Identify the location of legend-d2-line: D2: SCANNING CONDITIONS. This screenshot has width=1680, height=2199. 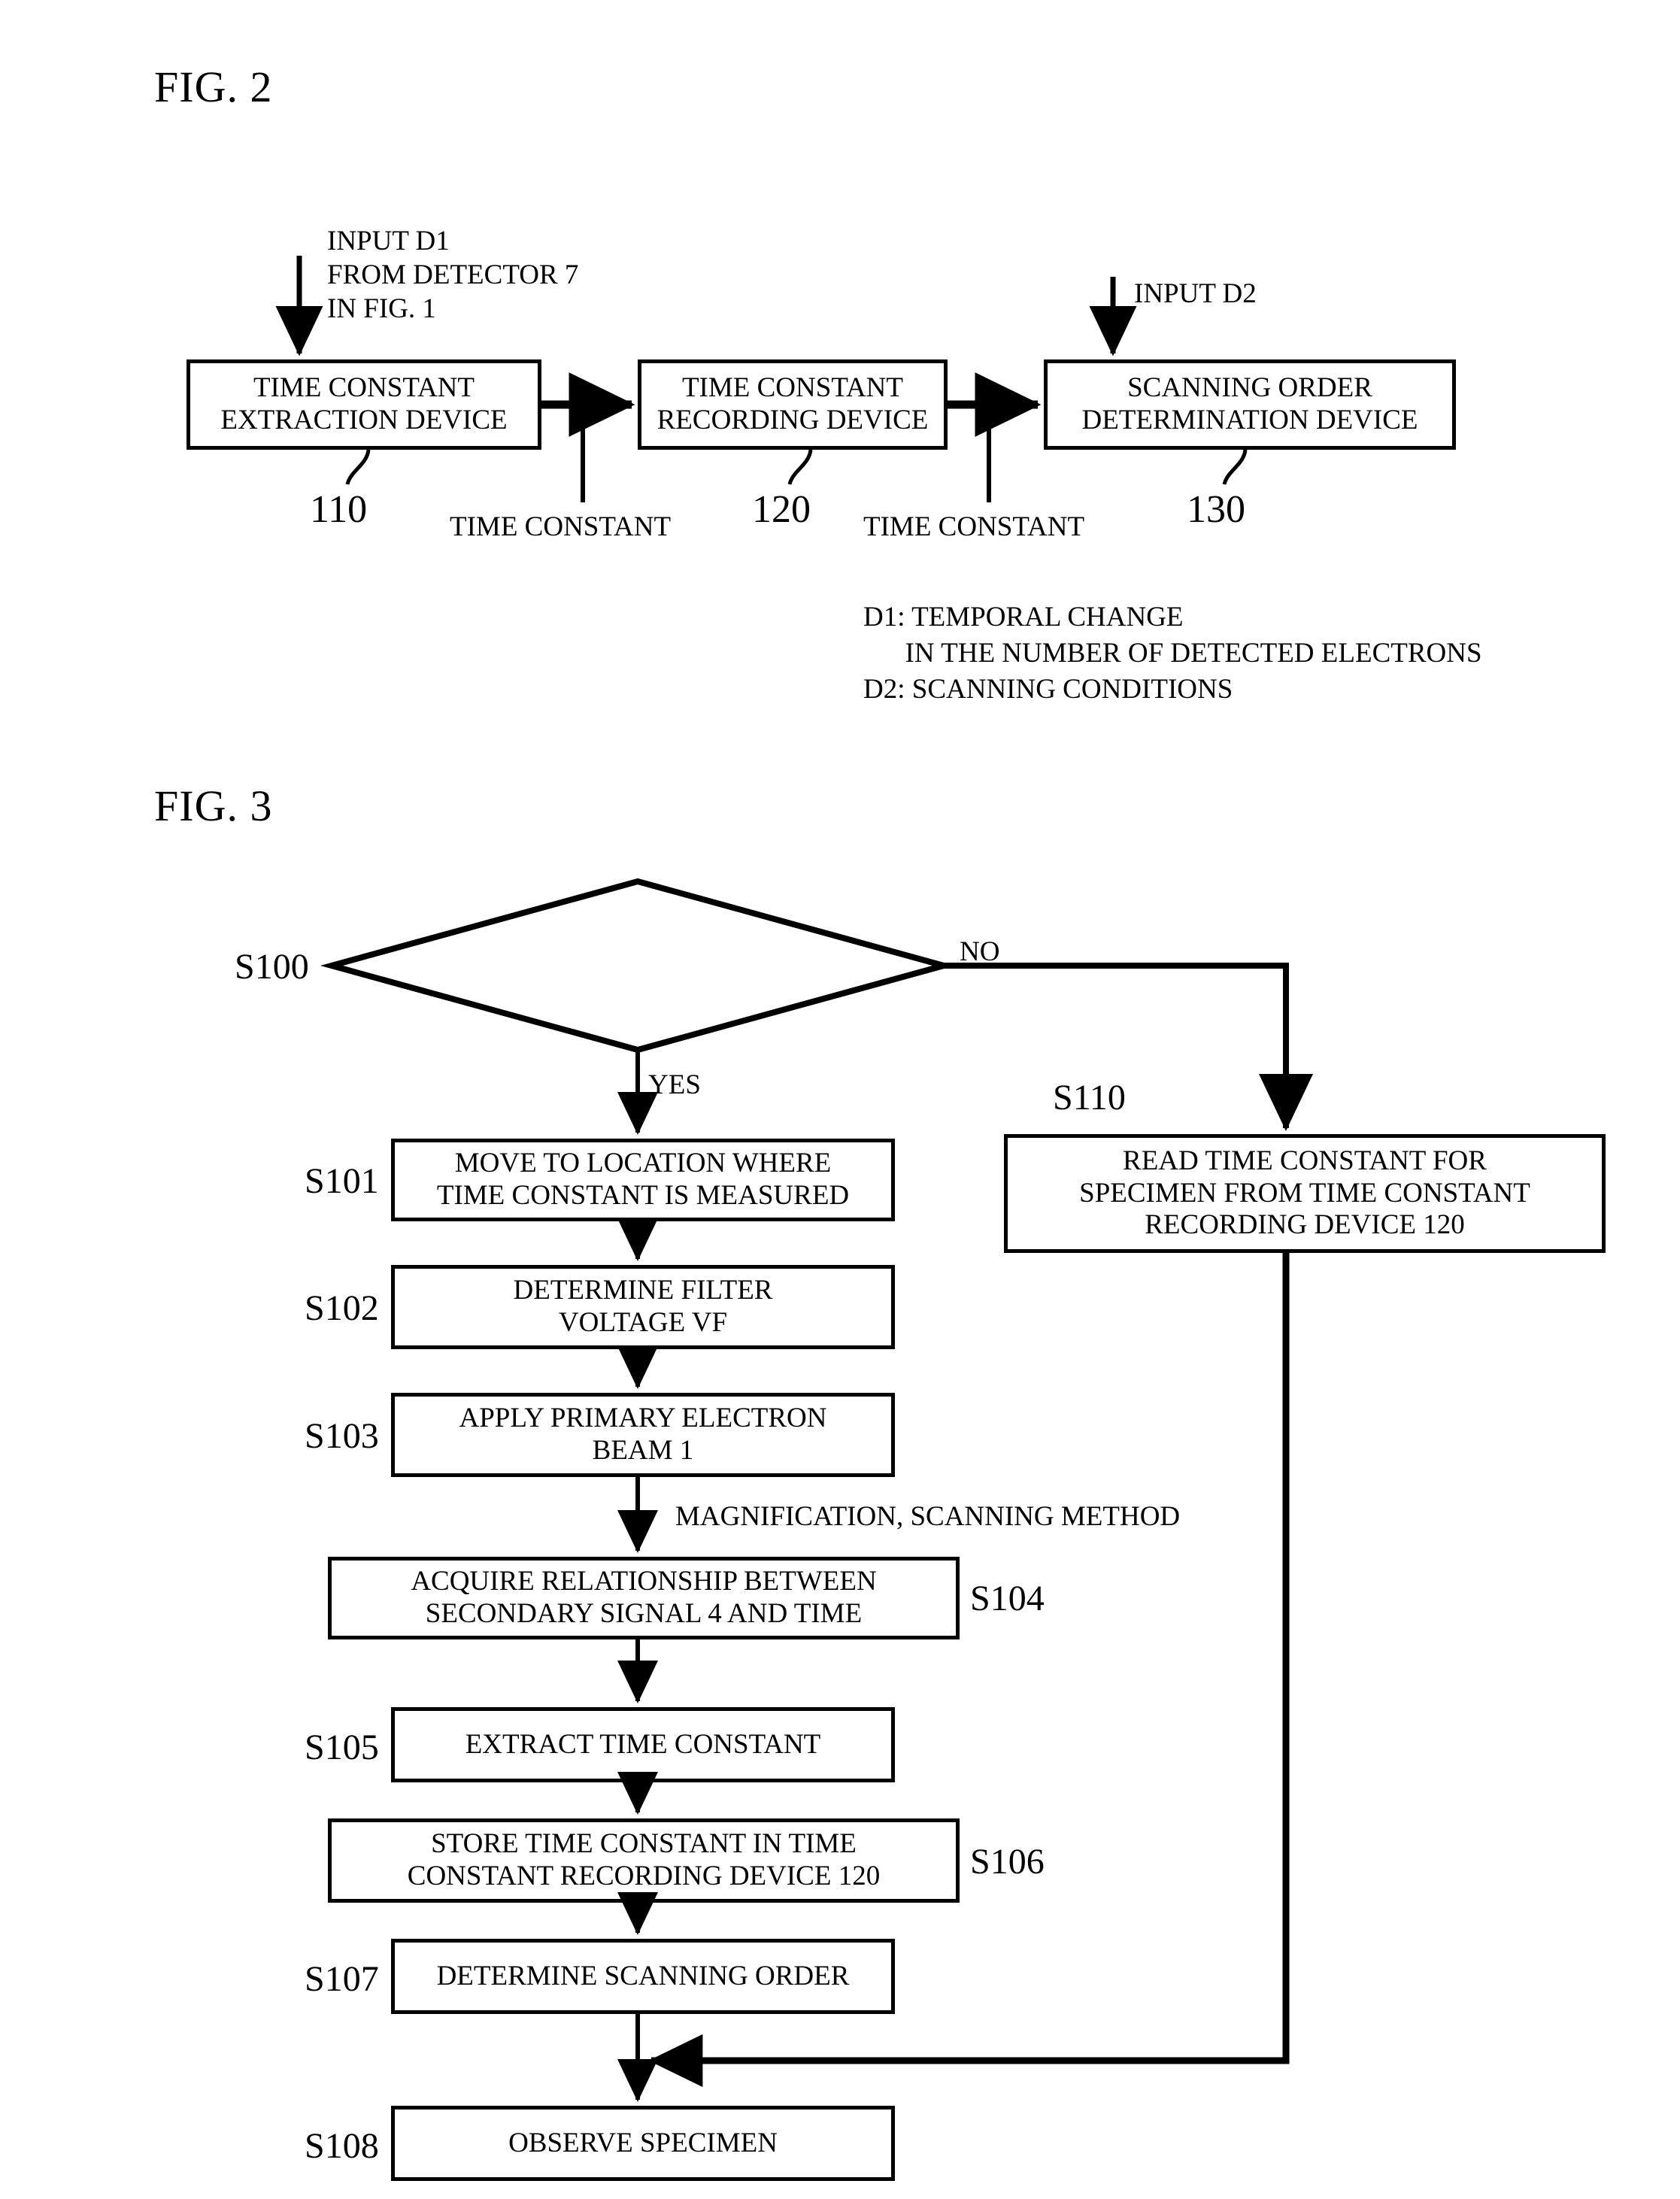
(1048, 689).